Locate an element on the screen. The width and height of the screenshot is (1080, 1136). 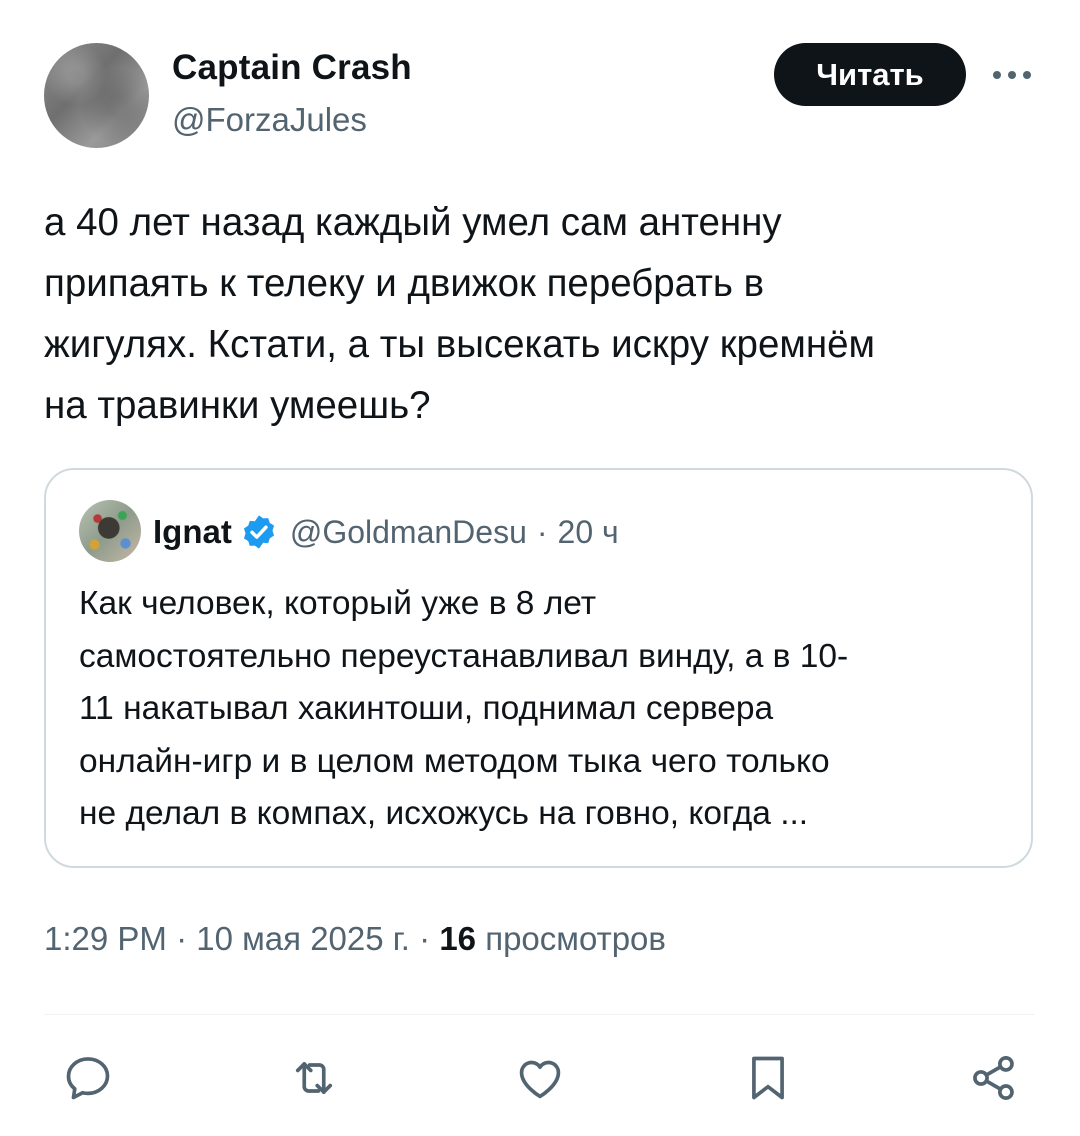
quoted-author-handle: @GoldmanDesu is located at coordinates (408, 532).